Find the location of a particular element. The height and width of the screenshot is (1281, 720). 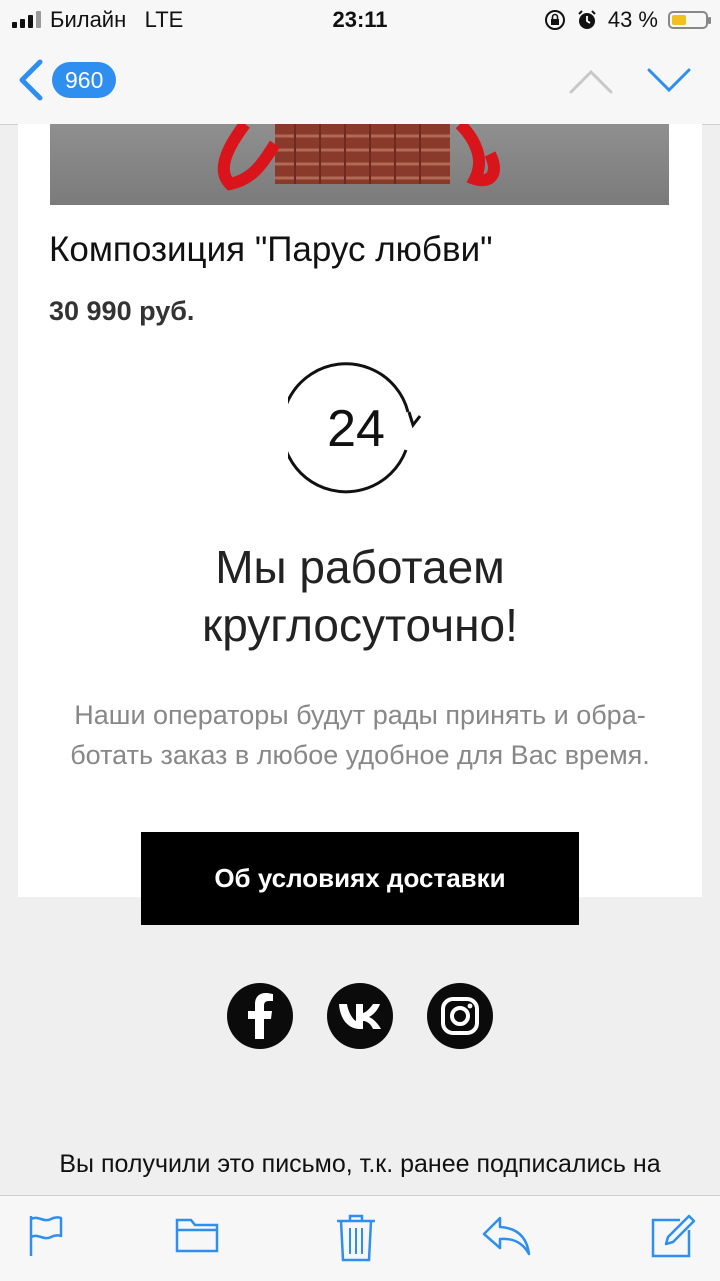

back-chevron-icon is located at coordinates (30, 80).